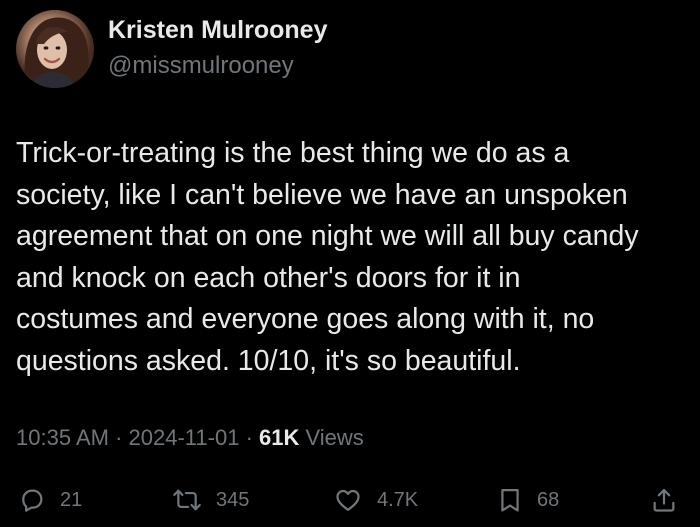 This screenshot has height=527, width=700. What do you see at coordinates (62, 437) in the screenshot?
I see `tweet-time: 10:35 AM` at bounding box center [62, 437].